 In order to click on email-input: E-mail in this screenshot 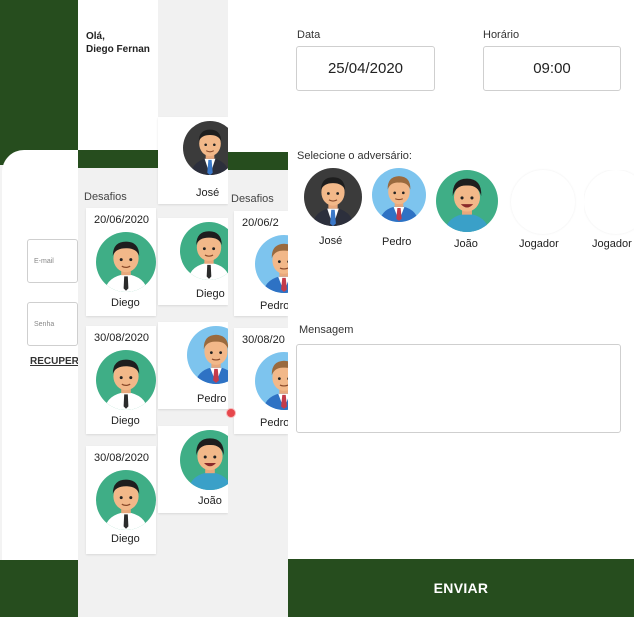, I will do `click(52, 261)`.